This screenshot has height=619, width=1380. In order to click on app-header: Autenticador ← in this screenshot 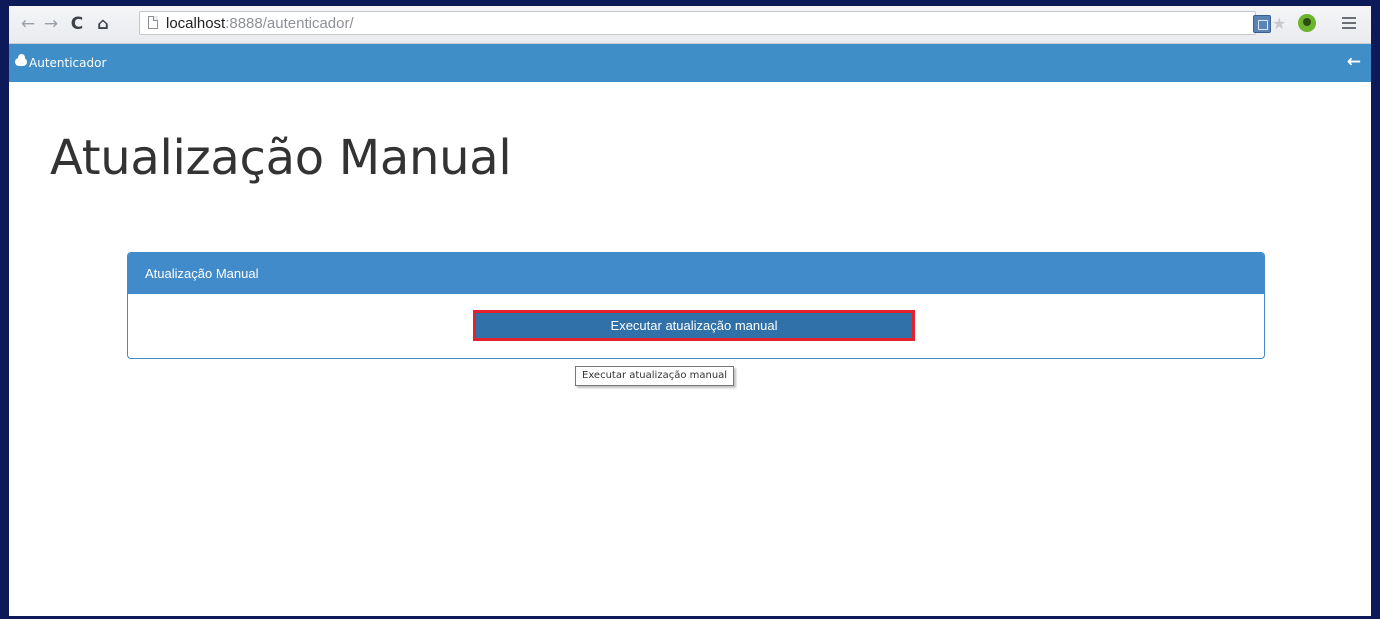, I will do `click(690, 63)`.